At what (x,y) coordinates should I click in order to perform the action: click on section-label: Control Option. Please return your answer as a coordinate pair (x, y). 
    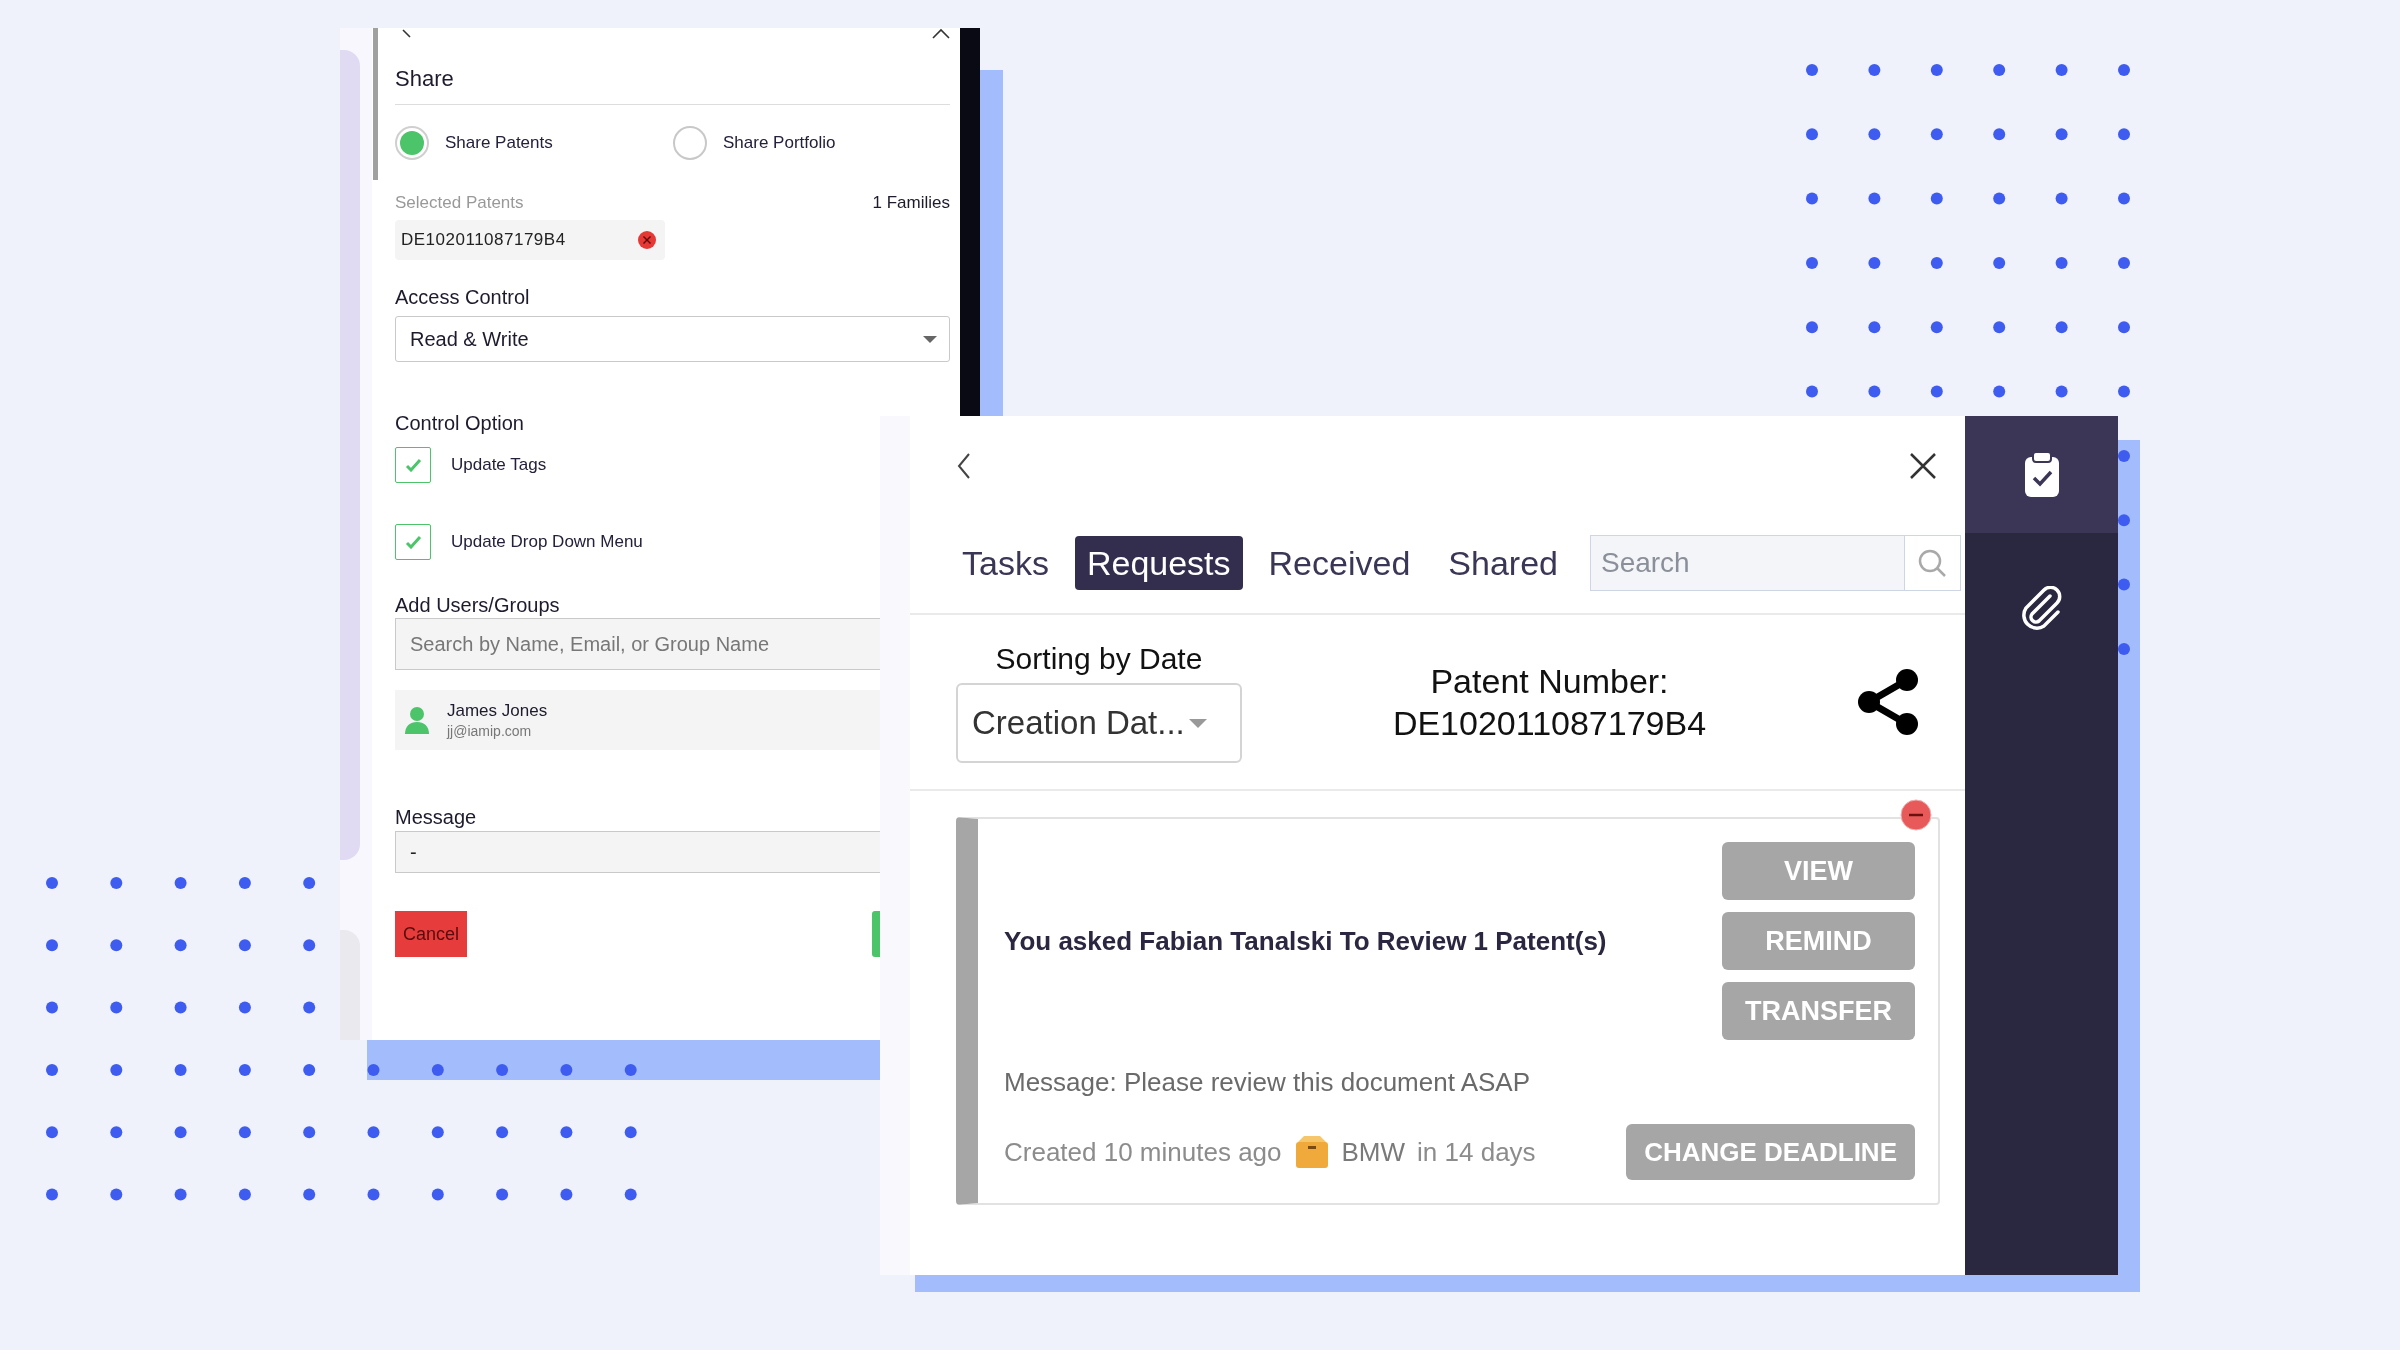
    Looking at the image, I should click on (459, 423).